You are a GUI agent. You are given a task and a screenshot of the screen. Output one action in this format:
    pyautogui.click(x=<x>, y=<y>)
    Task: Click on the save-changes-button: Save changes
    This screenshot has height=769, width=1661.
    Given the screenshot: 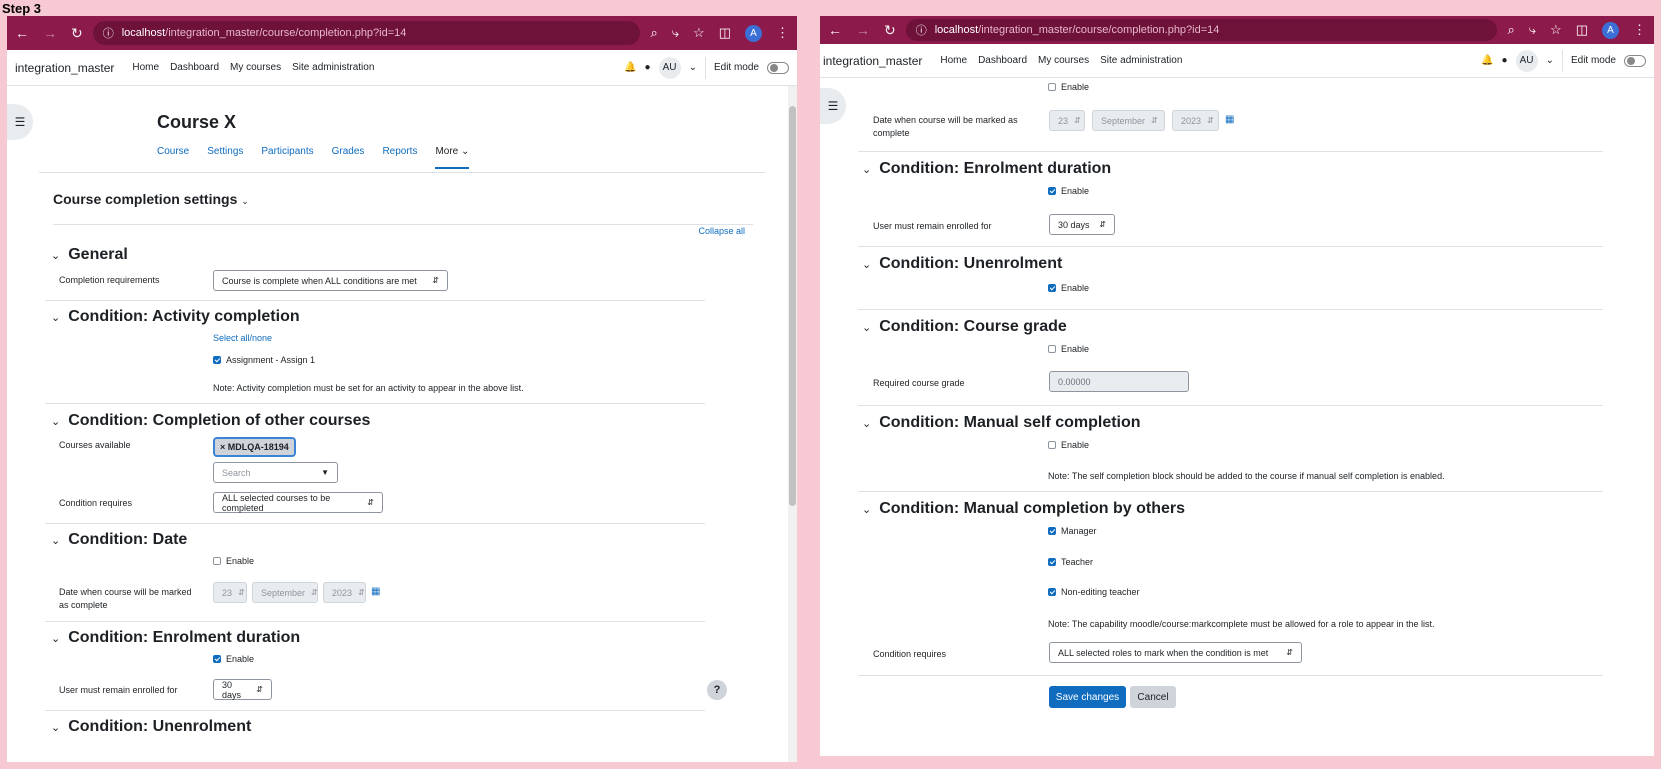 What is the action you would take?
    pyautogui.click(x=1087, y=697)
    